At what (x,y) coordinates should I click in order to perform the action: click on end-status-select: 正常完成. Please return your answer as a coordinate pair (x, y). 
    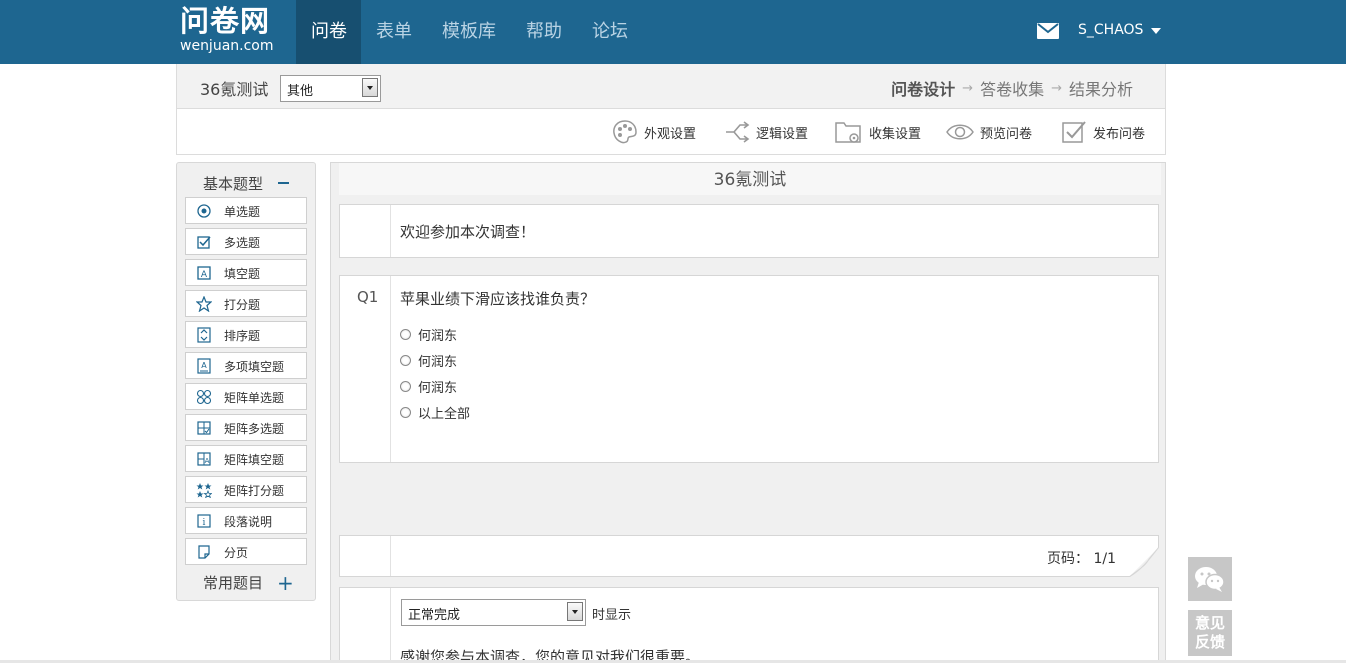
    Looking at the image, I should click on (493, 612).